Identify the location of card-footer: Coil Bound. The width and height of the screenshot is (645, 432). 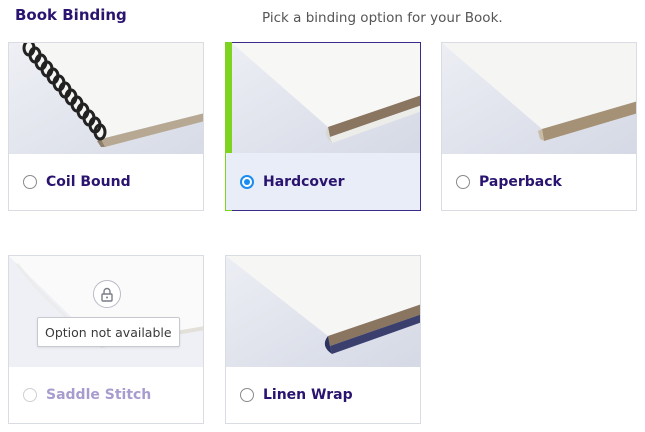
(106, 181).